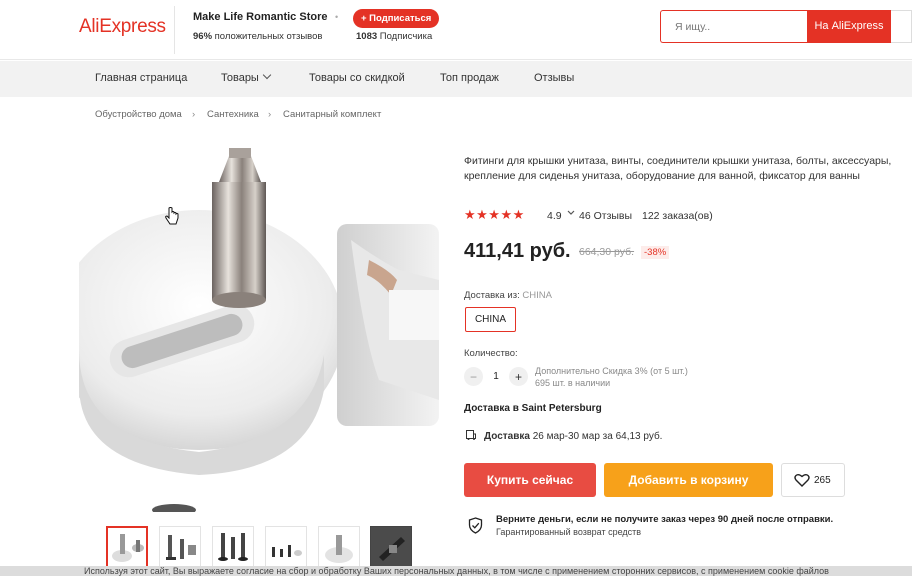  What do you see at coordinates (507, 436) in the screenshot?
I see `delivery-label: Доставка` at bounding box center [507, 436].